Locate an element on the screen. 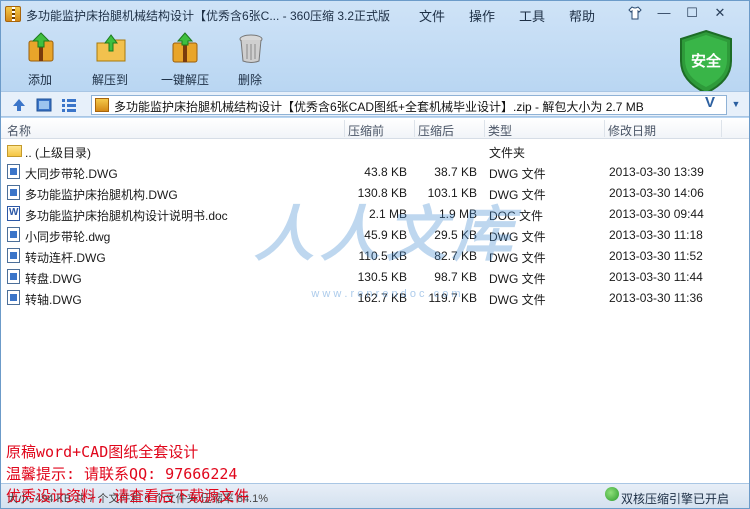 This screenshot has height=509, width=750. menu-help: 帮助 is located at coordinates (582, 15).